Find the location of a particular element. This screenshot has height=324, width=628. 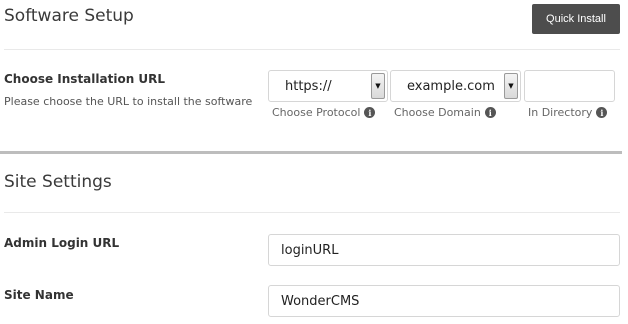

quick-install-button: Quick Install is located at coordinates (576, 19).